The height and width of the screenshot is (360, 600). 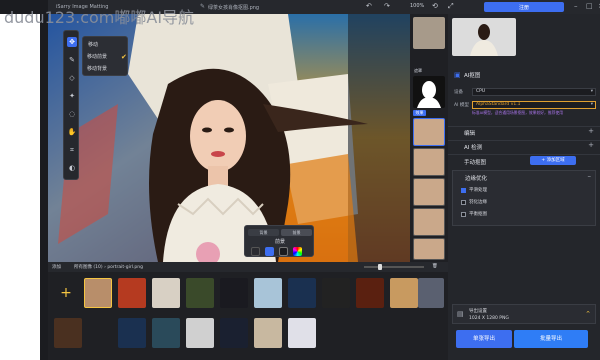 I want to click on register-button: 注册, so click(x=524, y=7).